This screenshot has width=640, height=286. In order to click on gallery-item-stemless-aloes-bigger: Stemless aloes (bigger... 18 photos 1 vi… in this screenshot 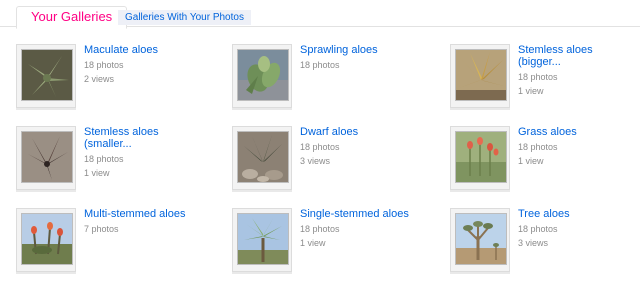, I will do `click(545, 82)`.